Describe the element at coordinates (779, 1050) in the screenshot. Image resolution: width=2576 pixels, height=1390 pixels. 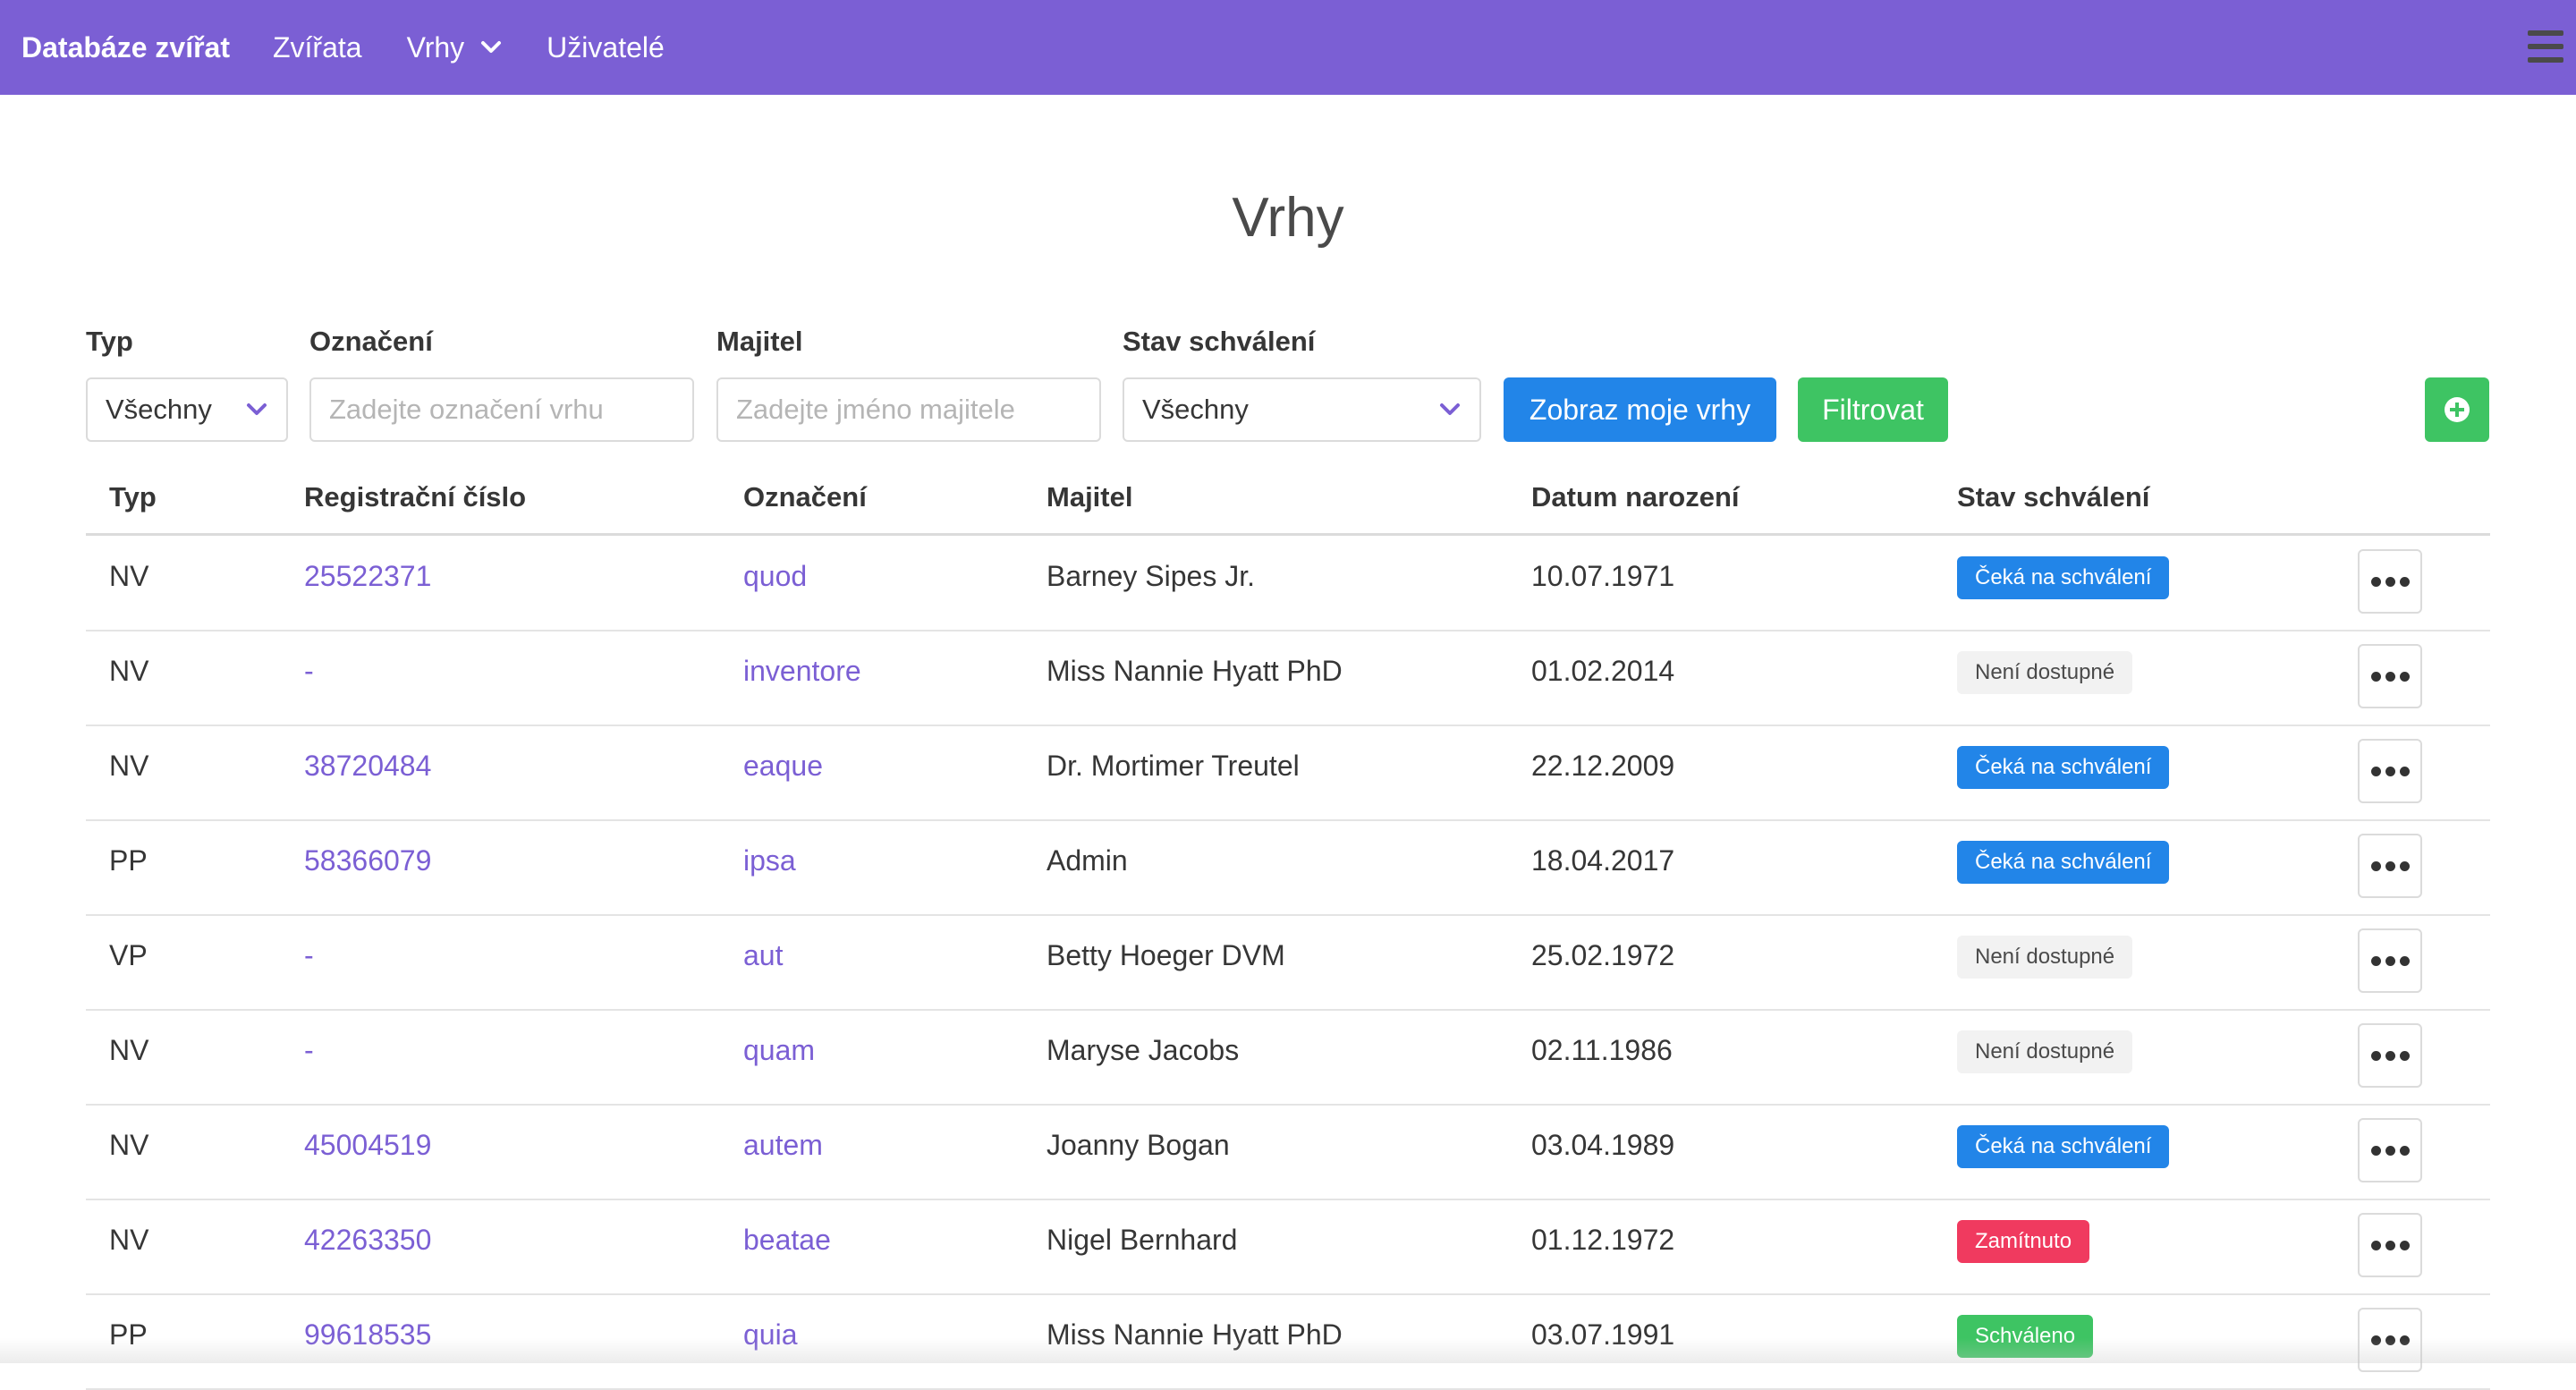
I see `cell-designation-link: quam` at that location.